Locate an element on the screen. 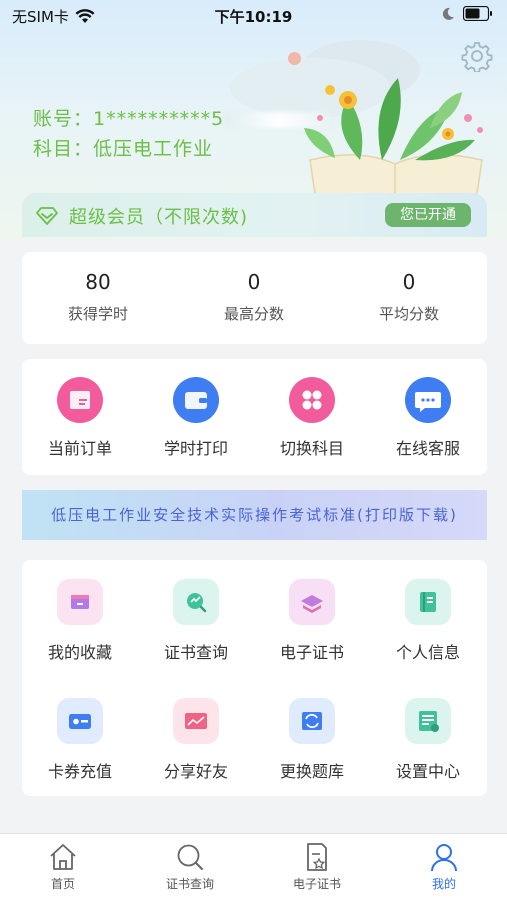  grid-item-label: 卡券充值 is located at coordinates (79, 771).